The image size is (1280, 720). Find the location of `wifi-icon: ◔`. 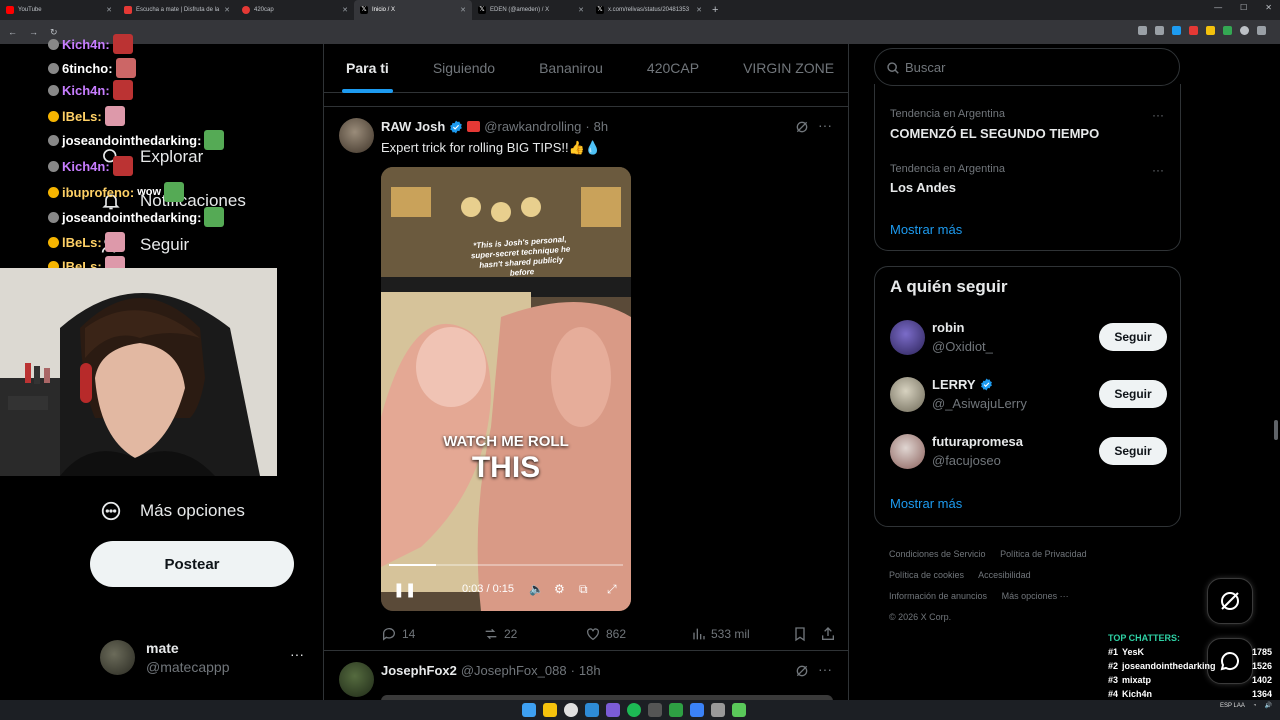

wifi-icon: ◔ is located at coordinates (1255, 706).